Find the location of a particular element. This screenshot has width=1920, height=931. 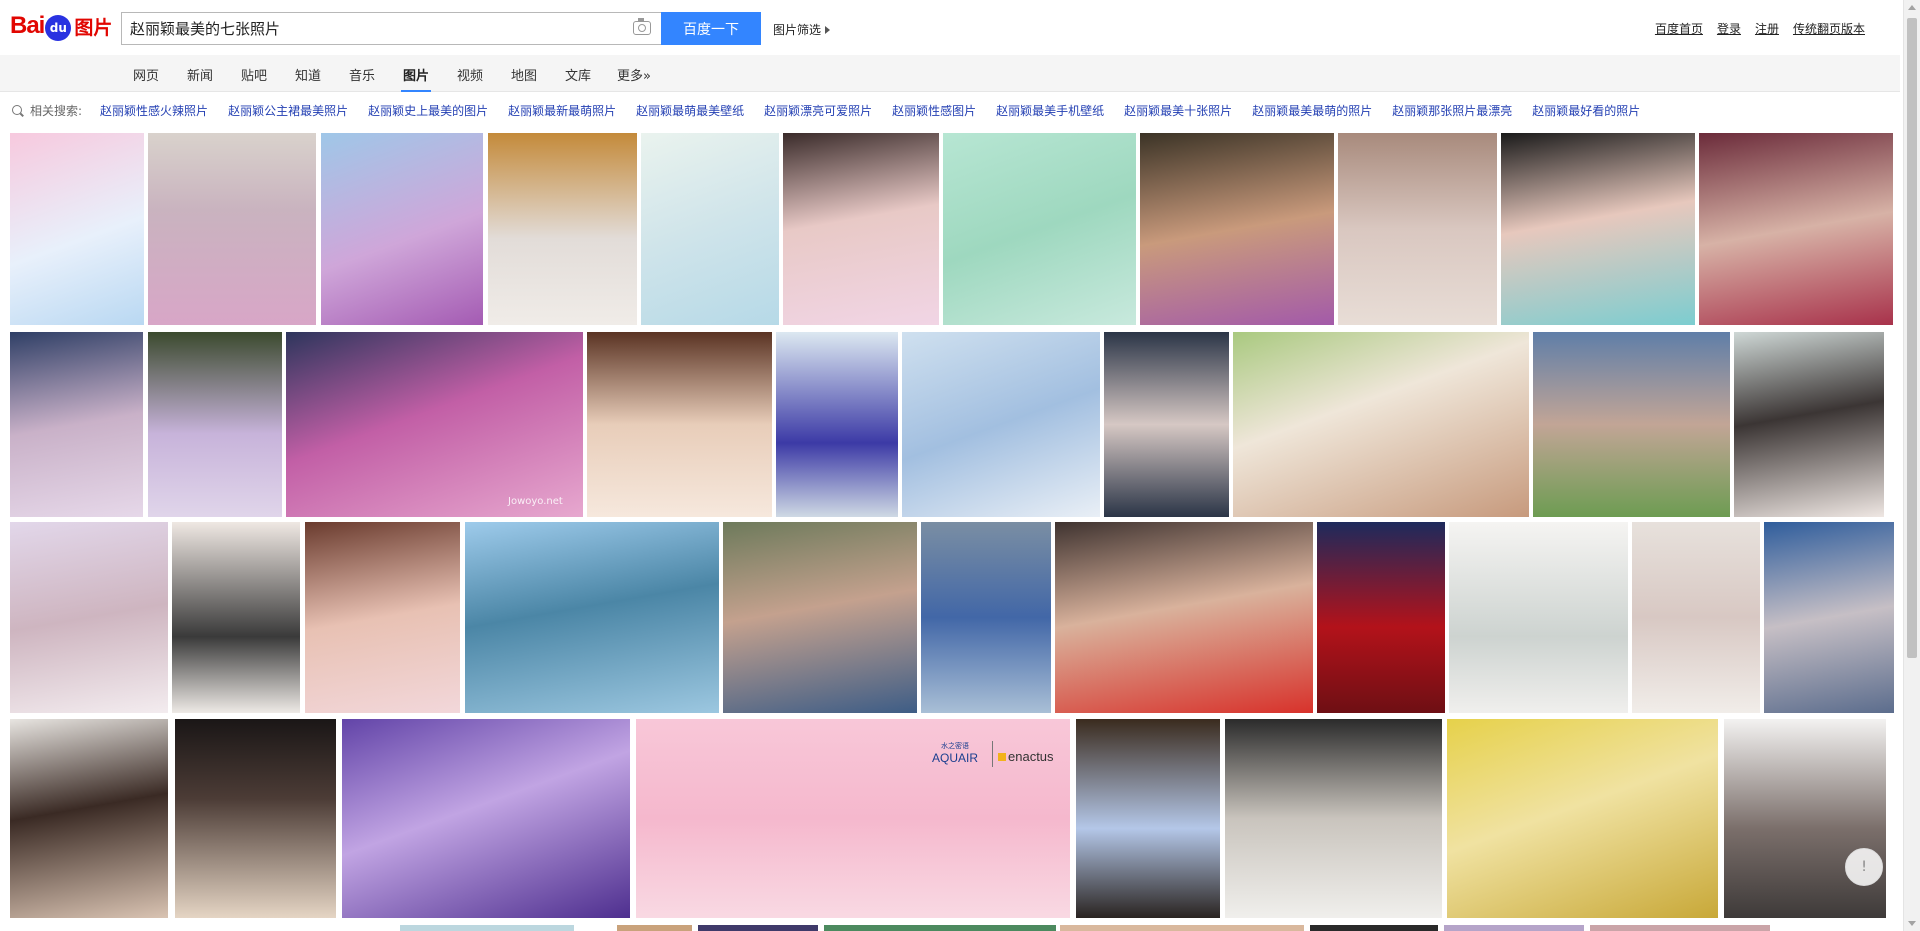

camera-icon is located at coordinates (642, 26).